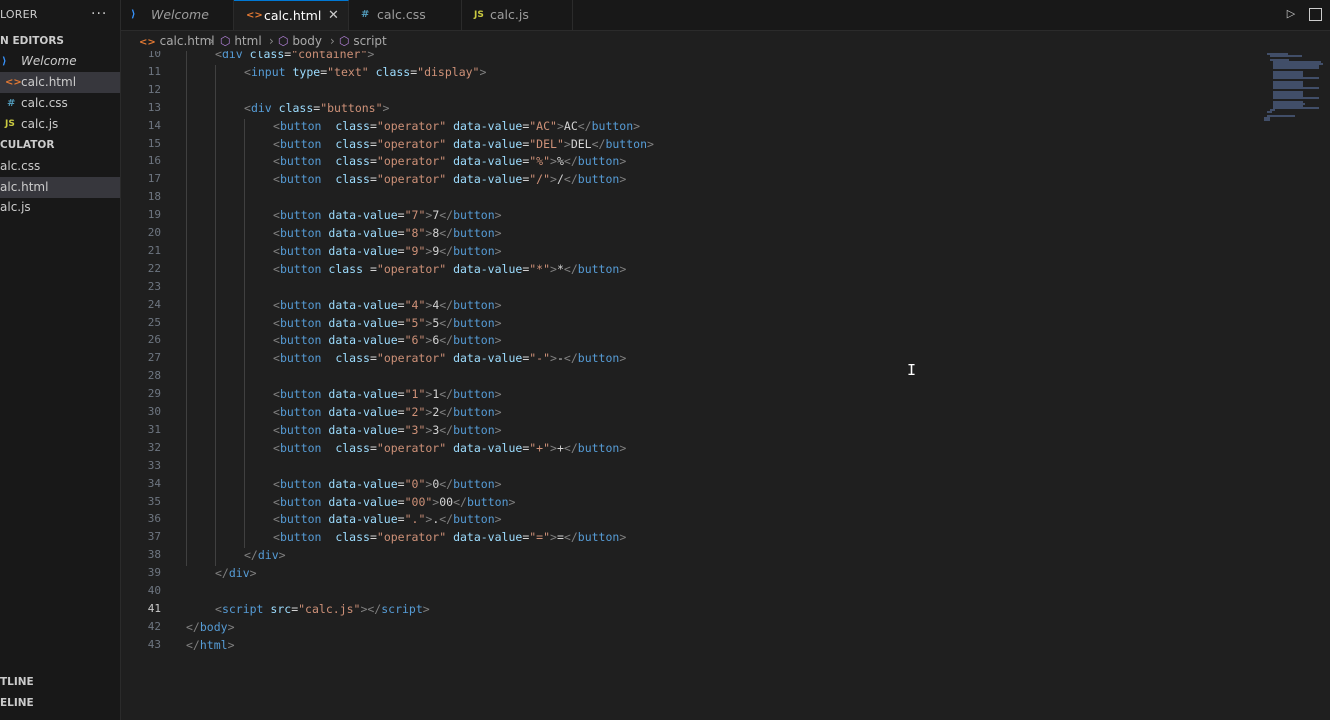 Image resolution: width=1330 pixels, height=720 pixels. I want to click on code-equals: =, so click(401, 233).